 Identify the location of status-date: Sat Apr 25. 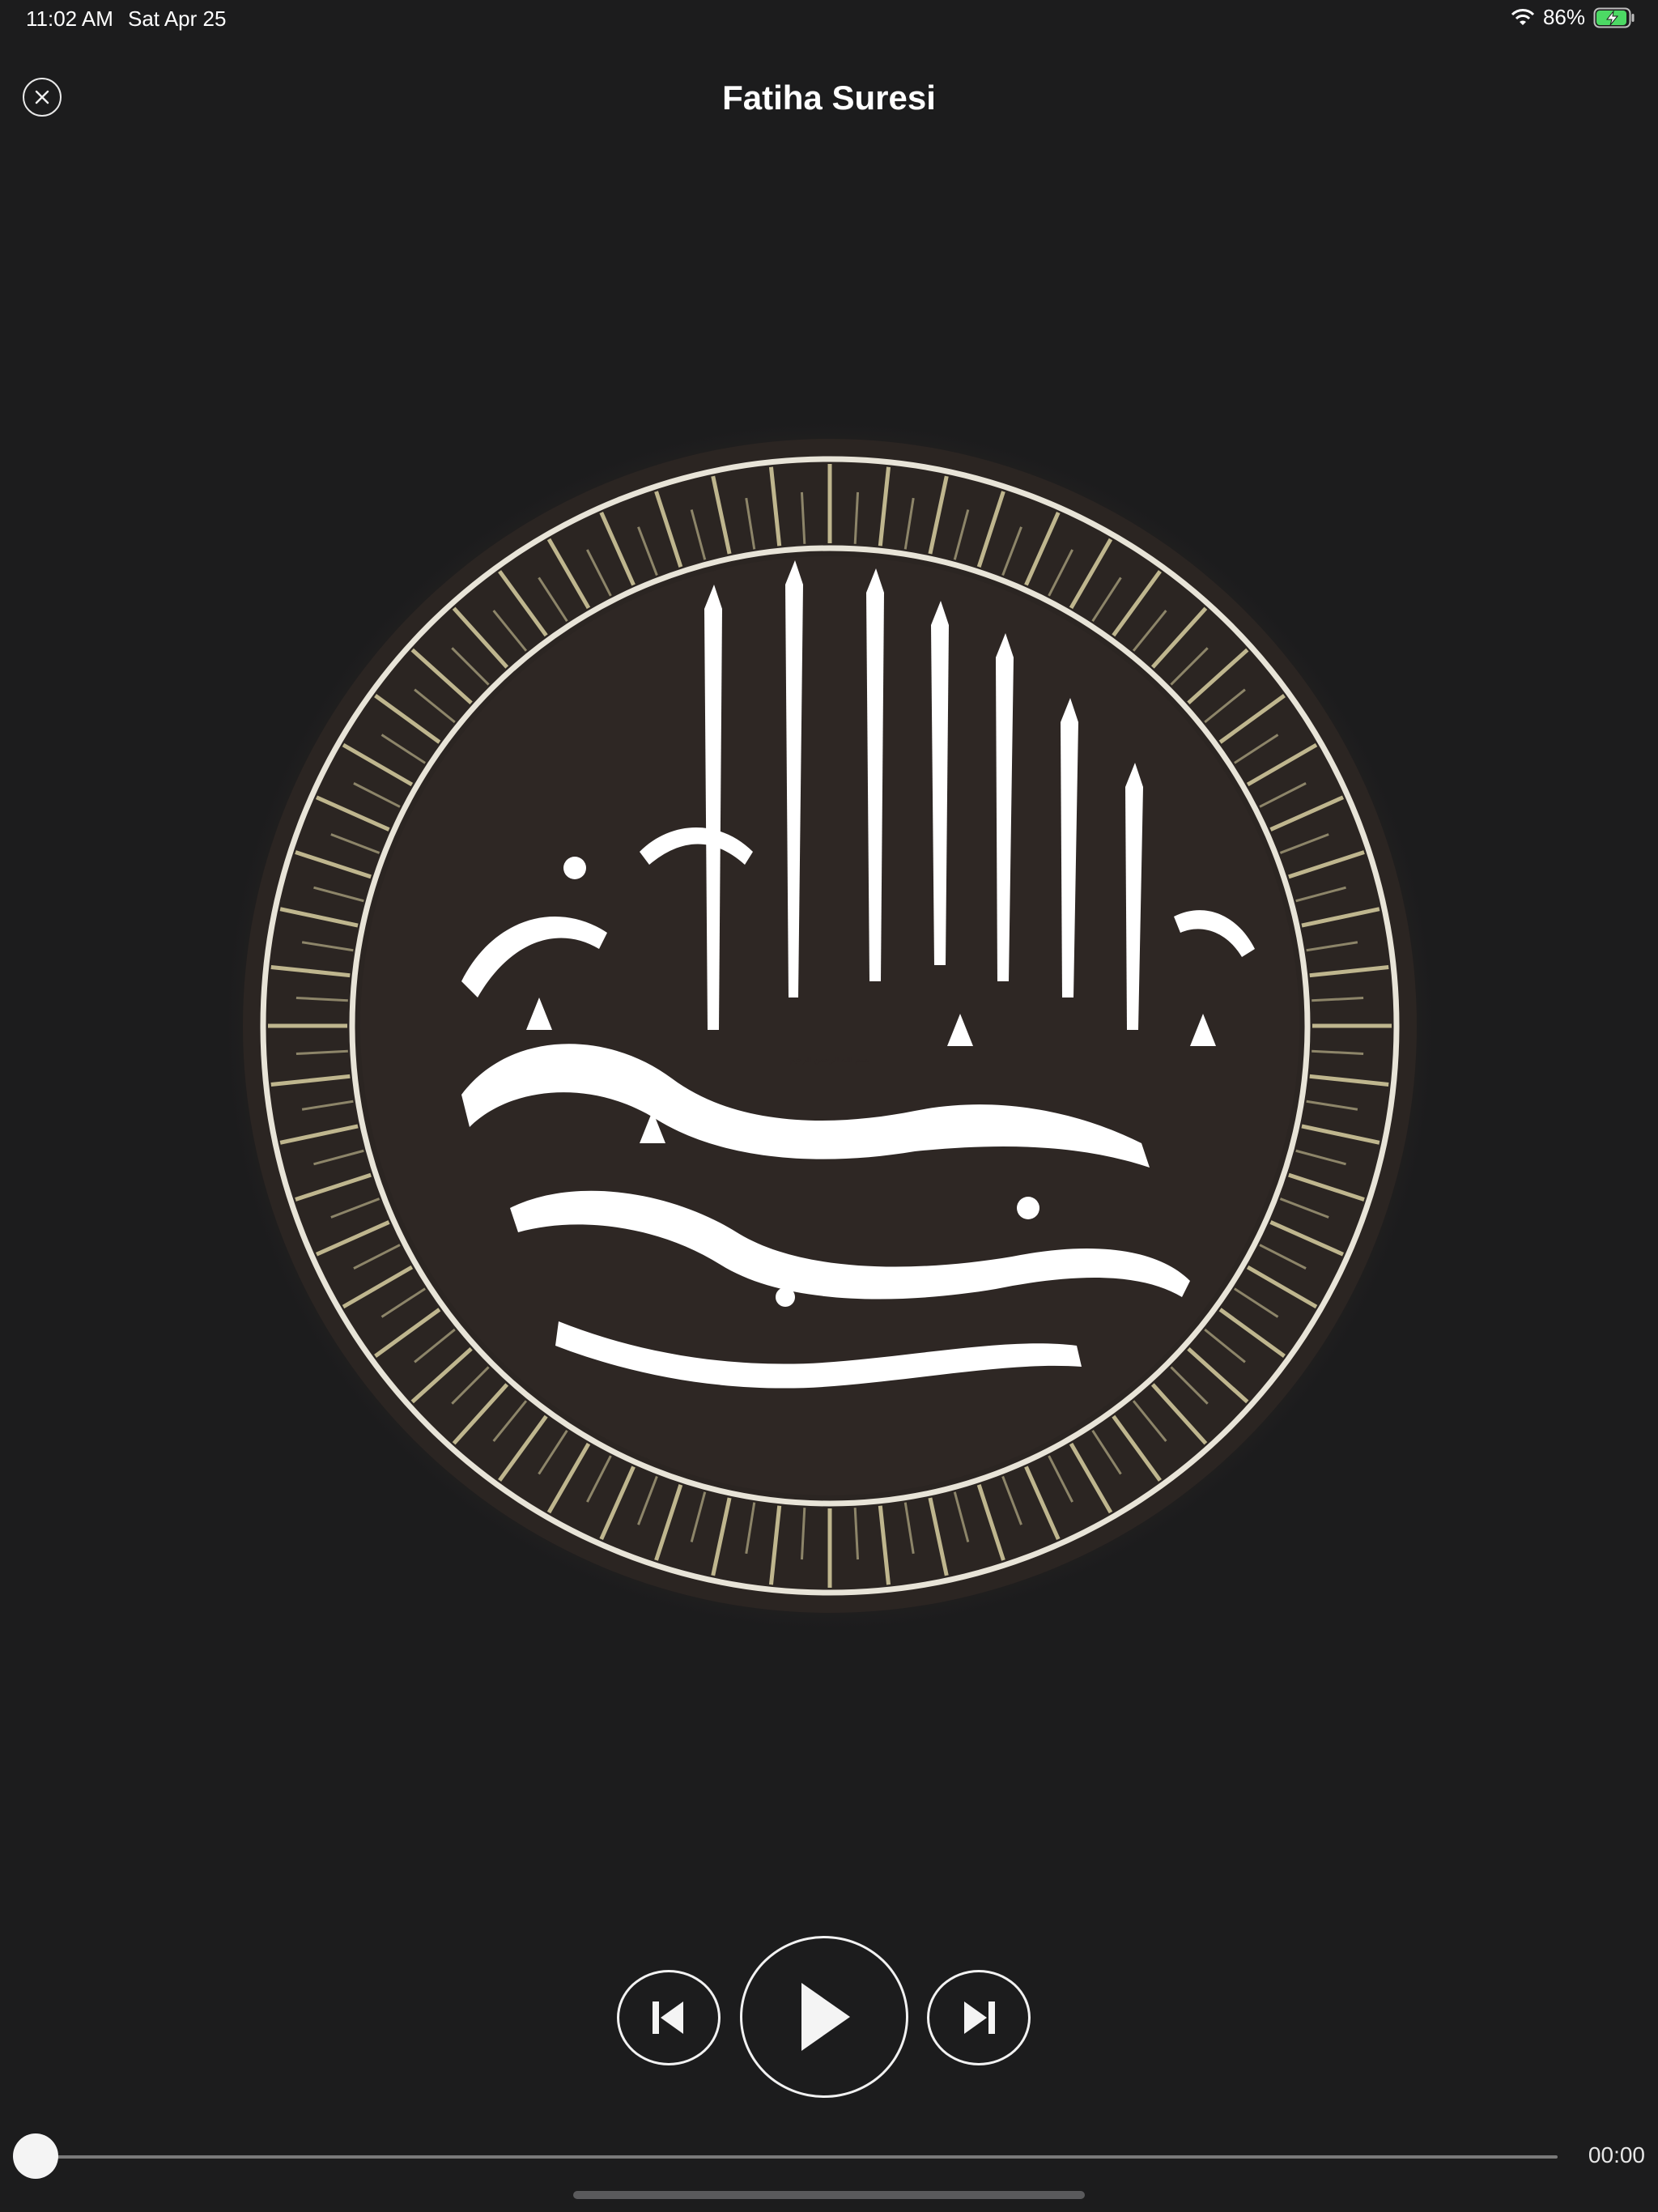
(177, 19).